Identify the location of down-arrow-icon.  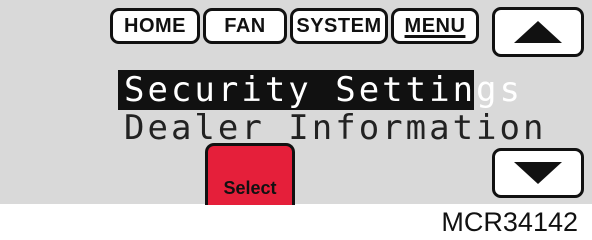
(538, 173).